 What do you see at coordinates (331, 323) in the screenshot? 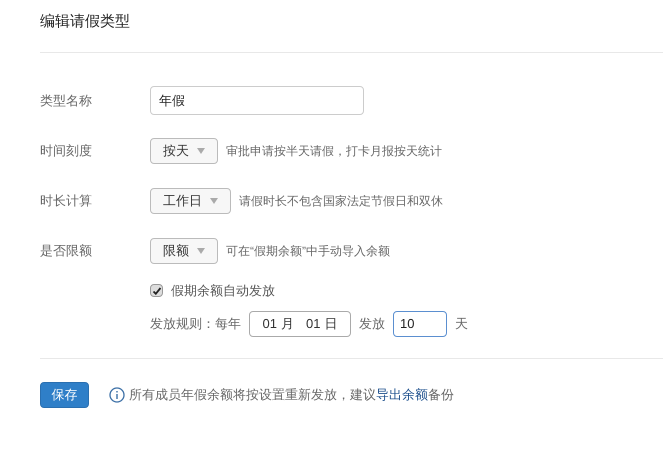
I see `day-unit: 日` at bounding box center [331, 323].